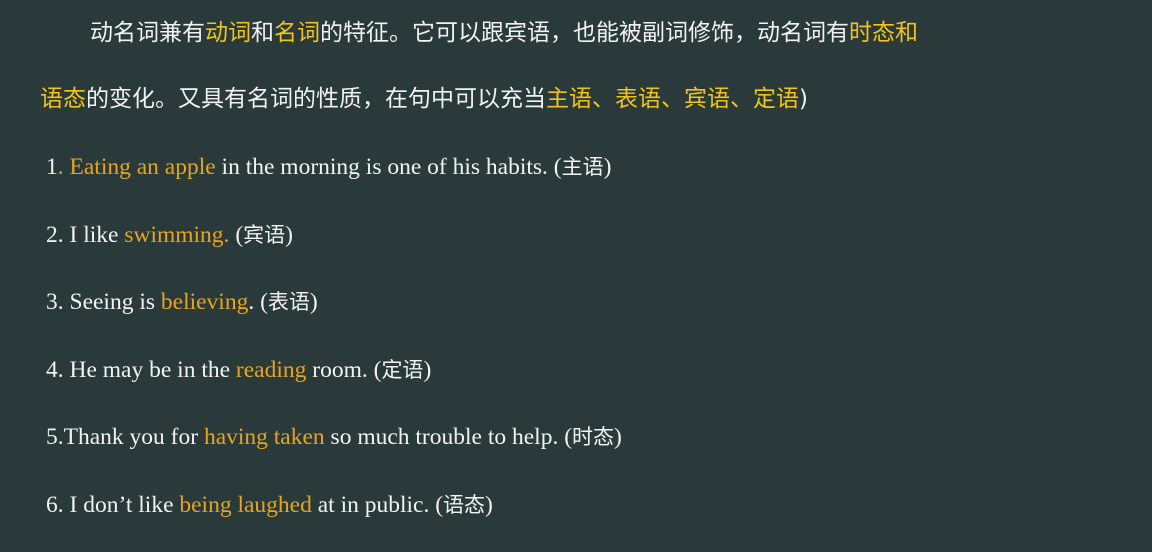  Describe the element at coordinates (236, 235) in the screenshot. I see `example-text: (` at that location.